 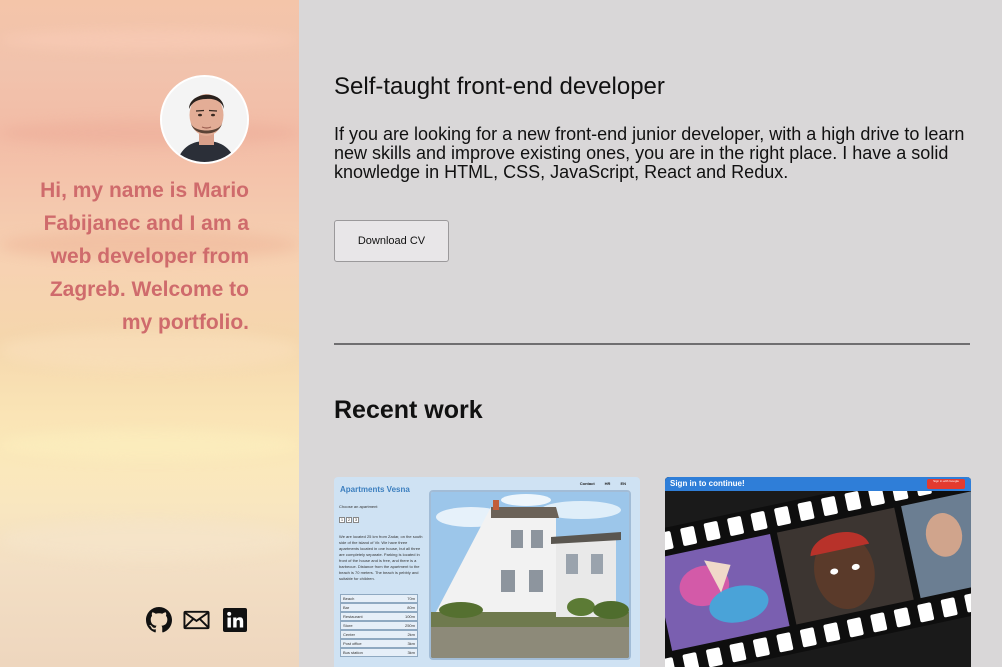 What do you see at coordinates (623, 483) in the screenshot?
I see `project-nav-item: EN` at bounding box center [623, 483].